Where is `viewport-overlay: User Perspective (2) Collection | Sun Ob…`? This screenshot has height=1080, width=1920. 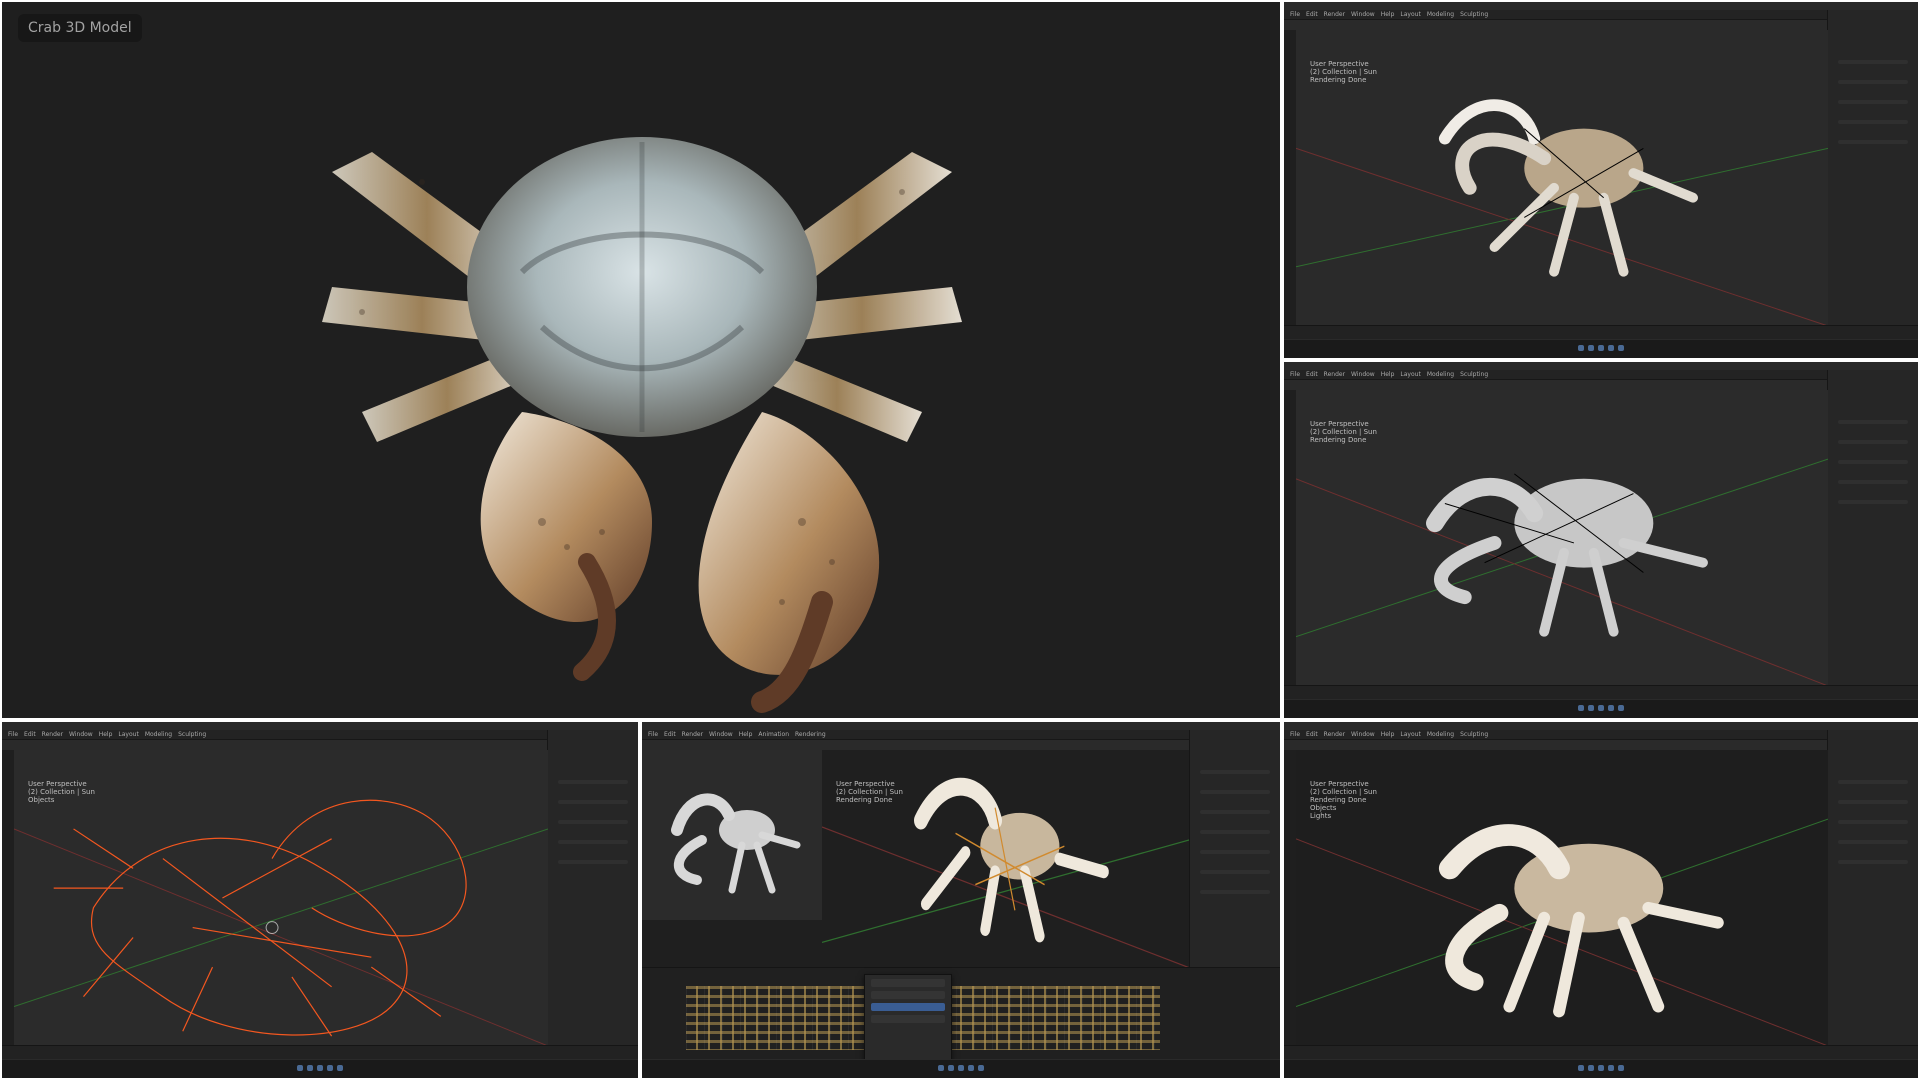
viewport-overlay: User Perspective (2) Collection | Sun Ob… is located at coordinates (61, 792).